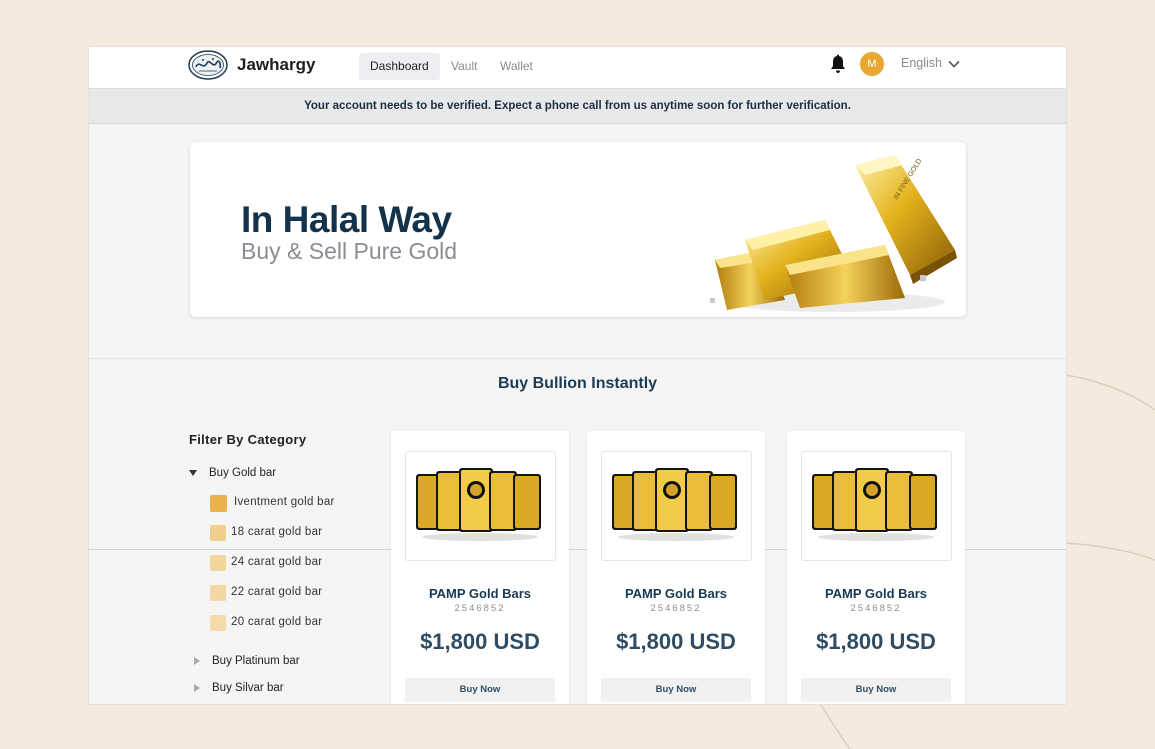 The height and width of the screenshot is (749, 1155). Describe the element at coordinates (208, 65) in the screenshot. I see `jawhargy-logo` at that location.